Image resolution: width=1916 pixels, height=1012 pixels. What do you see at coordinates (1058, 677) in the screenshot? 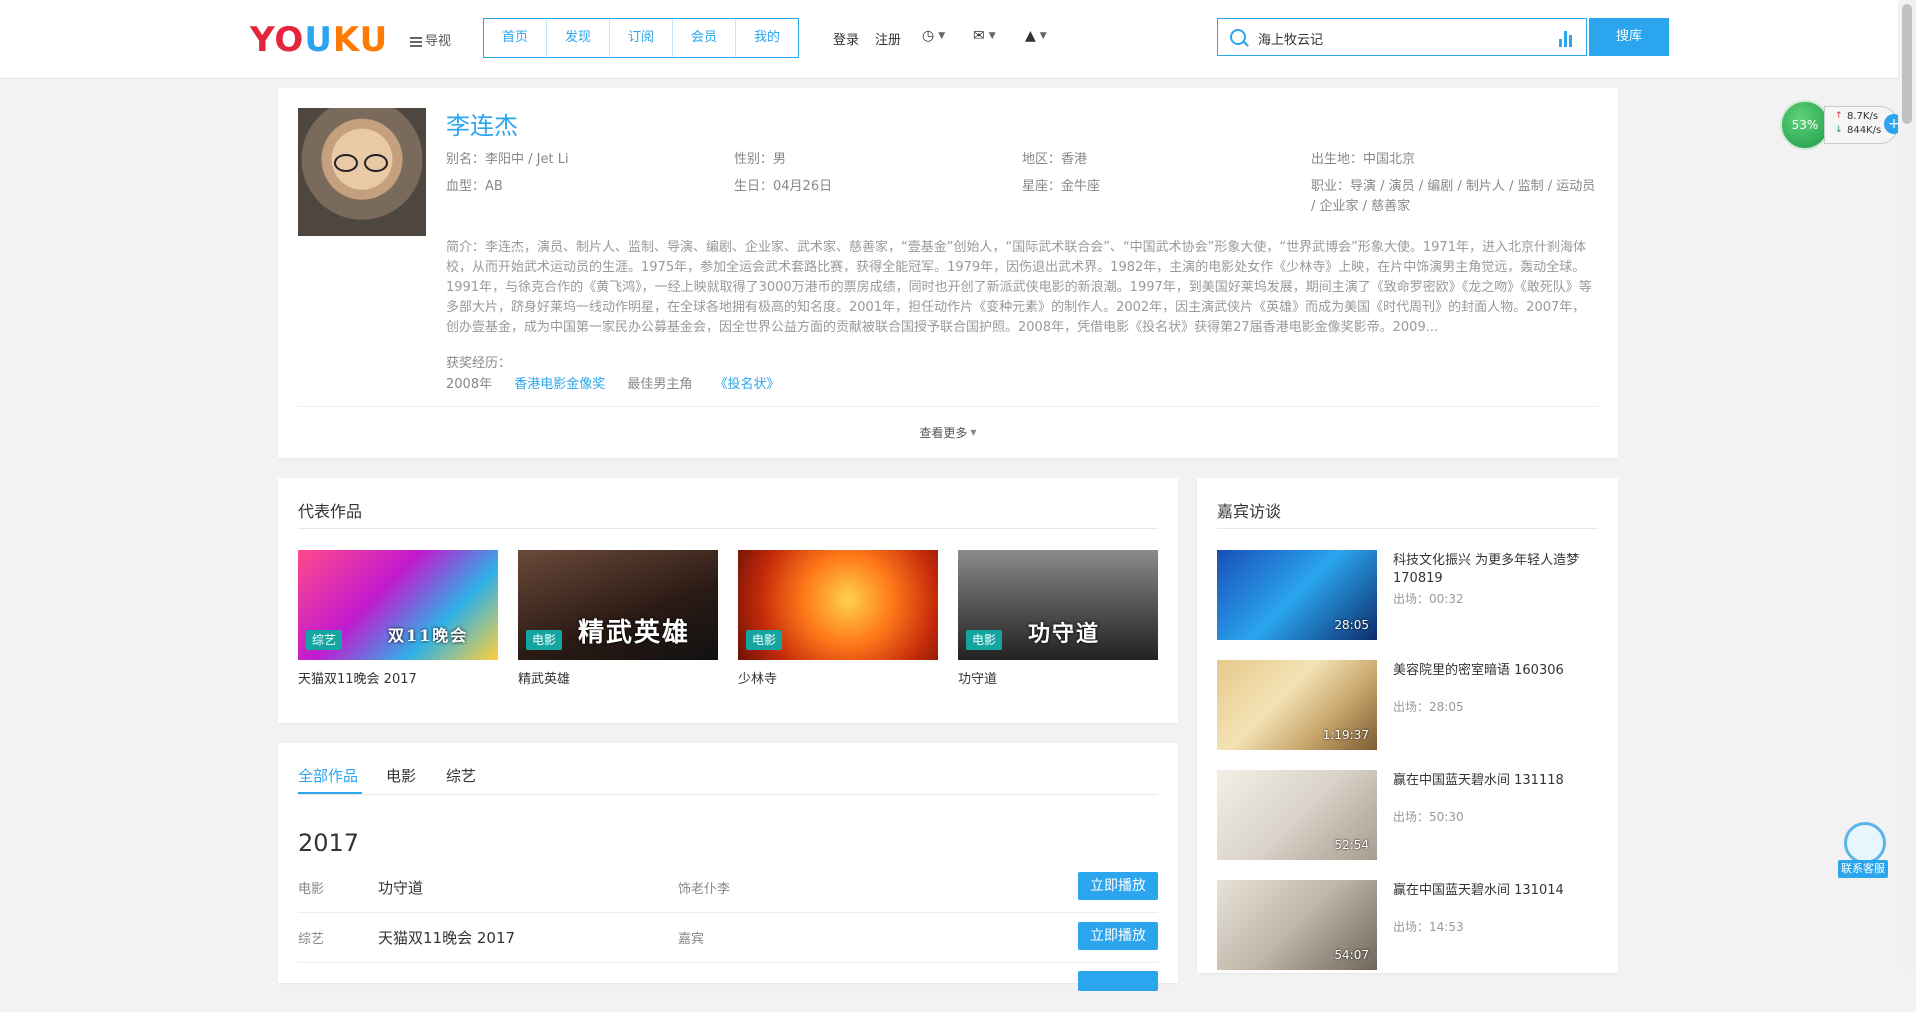
I see `work-title: 功守道` at bounding box center [1058, 677].